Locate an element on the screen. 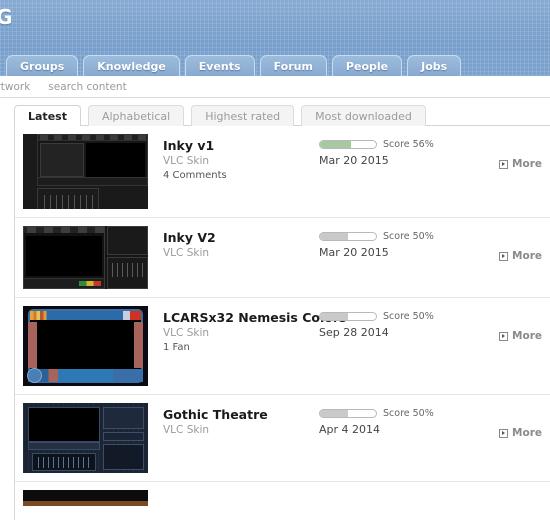  item-comments-count: 4 Comments is located at coordinates (195, 175).